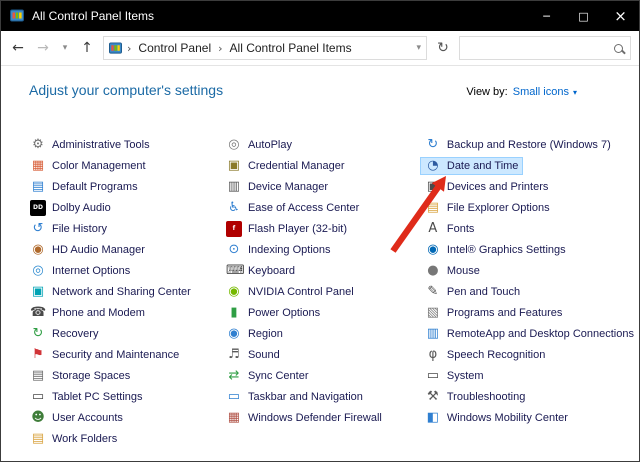 The image size is (640, 462). Describe the element at coordinates (485, 355) in the screenshot. I see `control-panel-item: φ Speech Recognition` at that location.